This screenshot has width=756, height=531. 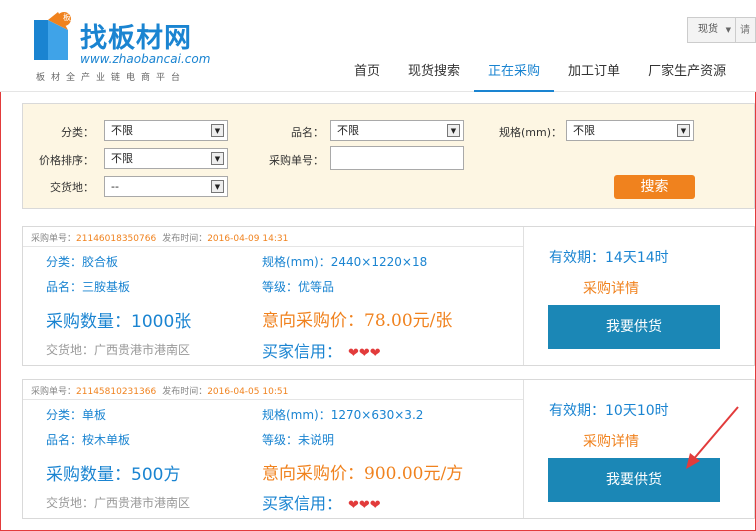 I want to click on search-type-value: 现货, so click(x=708, y=29).